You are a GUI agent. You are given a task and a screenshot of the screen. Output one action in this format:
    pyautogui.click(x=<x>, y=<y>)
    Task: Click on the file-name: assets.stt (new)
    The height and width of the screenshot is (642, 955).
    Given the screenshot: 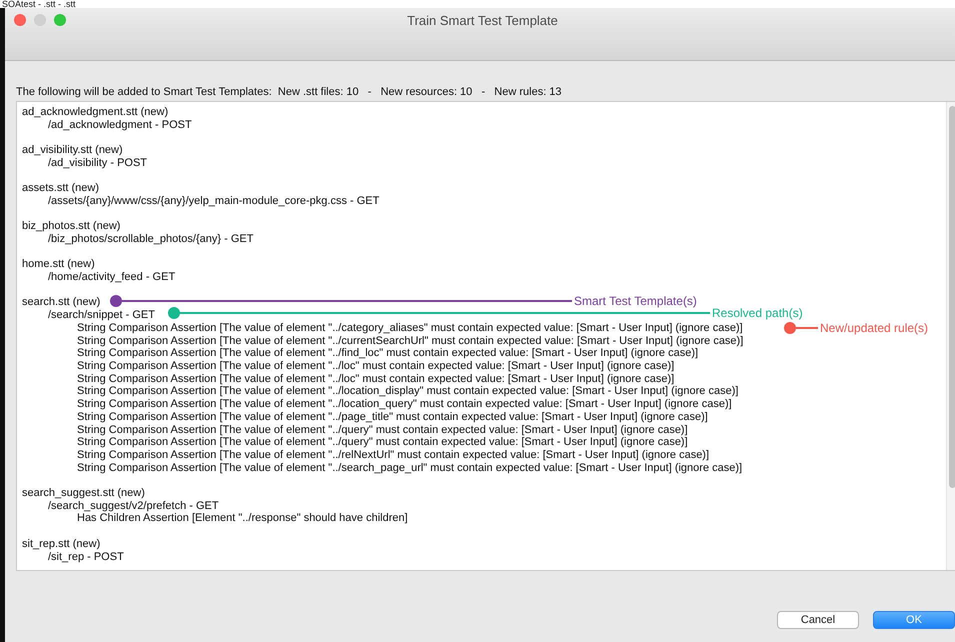 What is the action you would take?
    pyautogui.click(x=61, y=188)
    